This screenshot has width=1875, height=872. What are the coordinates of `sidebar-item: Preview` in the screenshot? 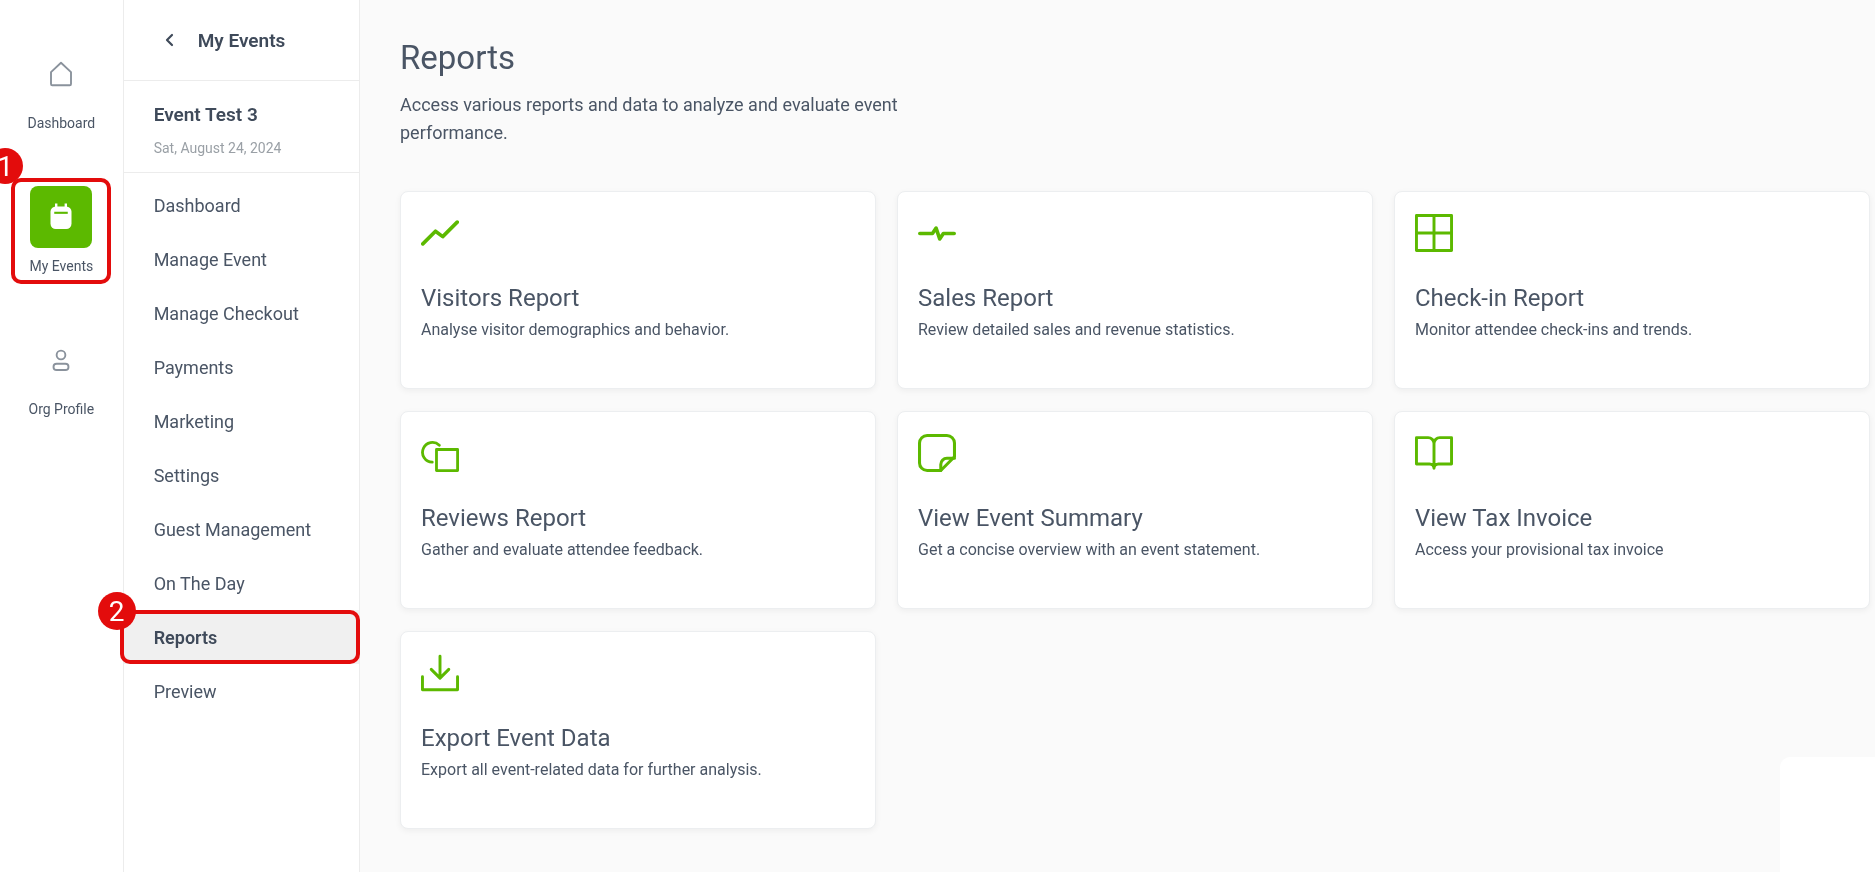 It's located at (241, 691).